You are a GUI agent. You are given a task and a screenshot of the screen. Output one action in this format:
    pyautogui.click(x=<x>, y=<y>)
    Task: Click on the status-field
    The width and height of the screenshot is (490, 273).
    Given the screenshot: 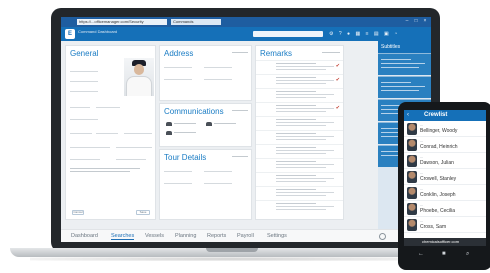 What is the action you would take?
    pyautogui.click(x=85, y=158)
    